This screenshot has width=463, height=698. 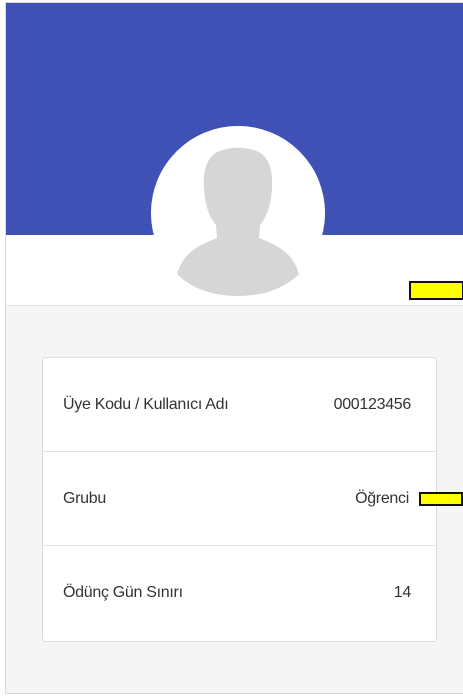 What do you see at coordinates (382, 498) in the screenshot?
I see `group-value: Öğrenci` at bounding box center [382, 498].